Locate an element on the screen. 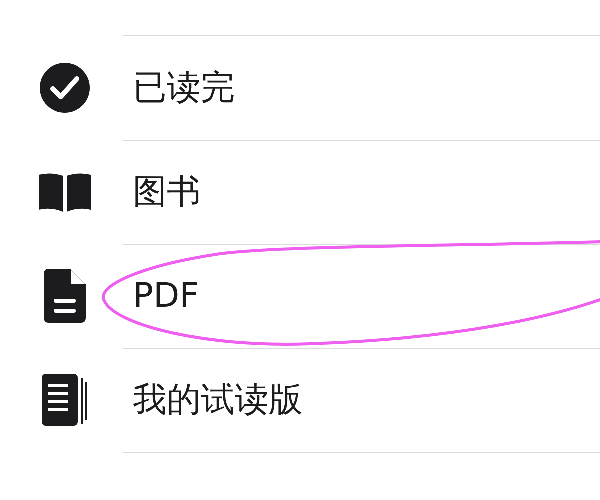 The image size is (600, 500). menu-item-label: PDF is located at coordinates (166, 296).